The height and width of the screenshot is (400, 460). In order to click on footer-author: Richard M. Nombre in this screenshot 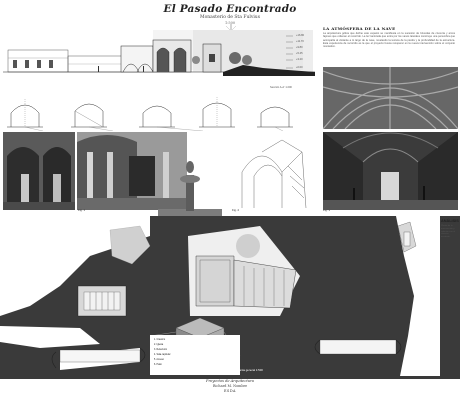, I will do `click(230, 386)`.